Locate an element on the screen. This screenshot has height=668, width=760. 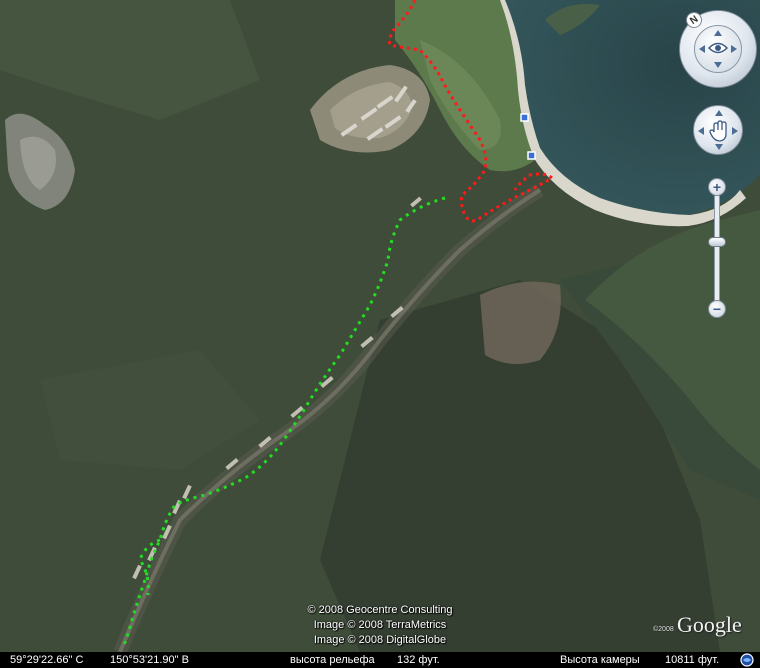
zoom-out-button: − is located at coordinates (717, 309).